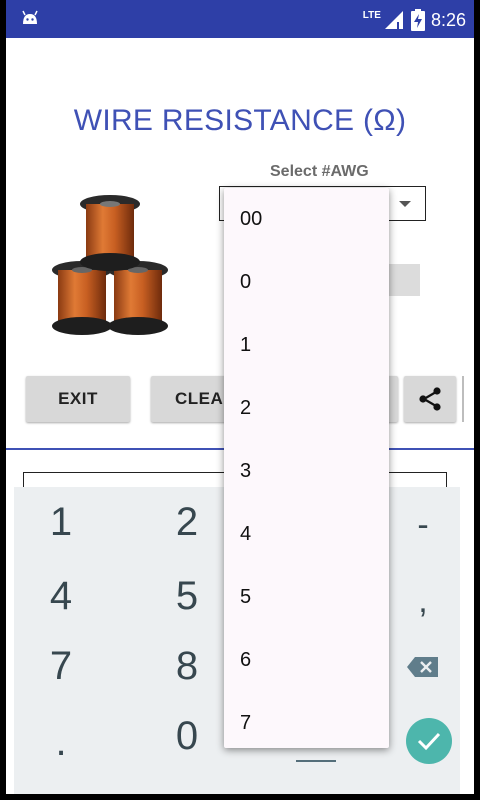  Describe the element at coordinates (423, 601) in the screenshot. I see `key-comma: ,` at that location.